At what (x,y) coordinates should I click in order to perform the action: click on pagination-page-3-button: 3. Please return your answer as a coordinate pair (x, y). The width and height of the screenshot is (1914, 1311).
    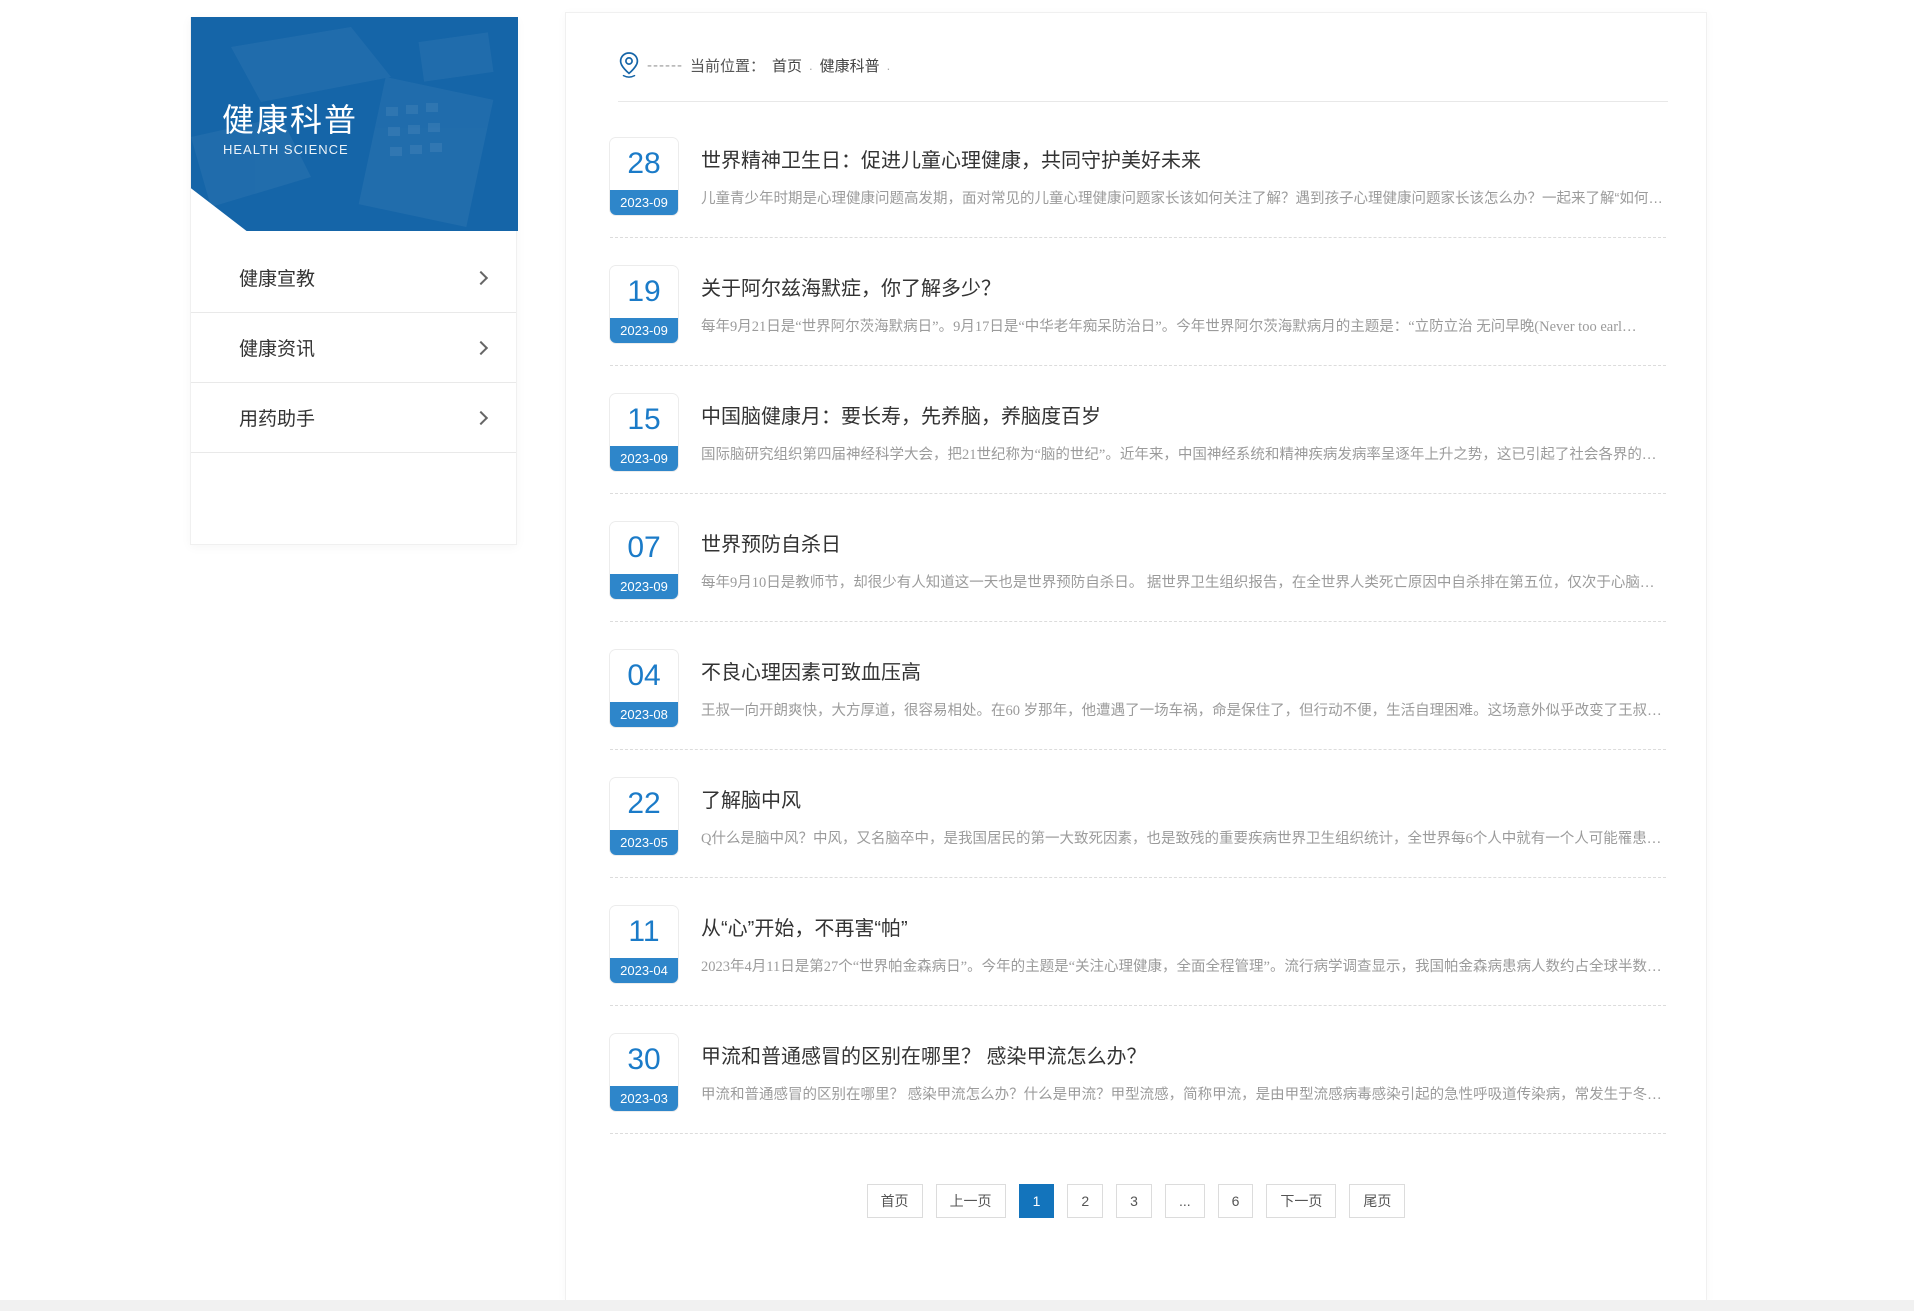
    Looking at the image, I should click on (1134, 1201).